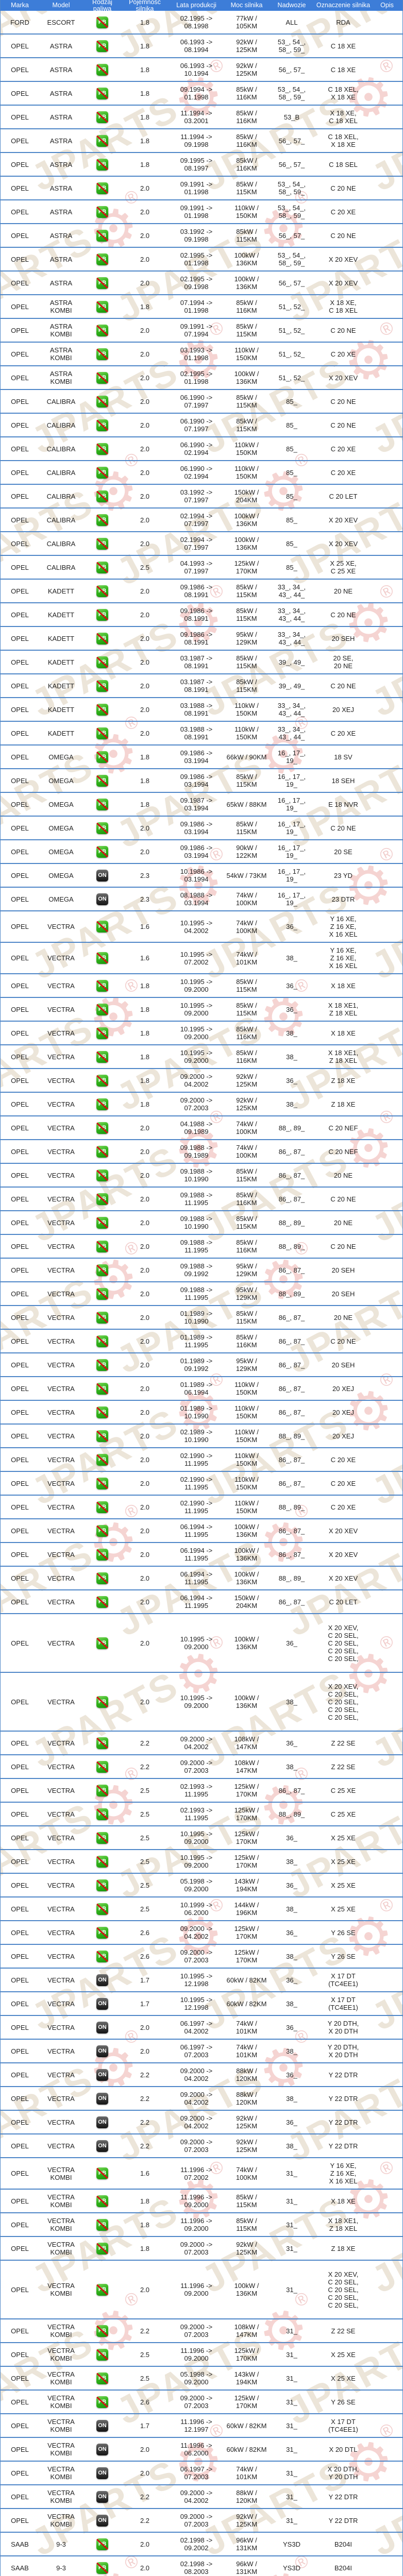  Describe the element at coordinates (61, 117) in the screenshot. I see `cell-model: ASTRA` at that location.